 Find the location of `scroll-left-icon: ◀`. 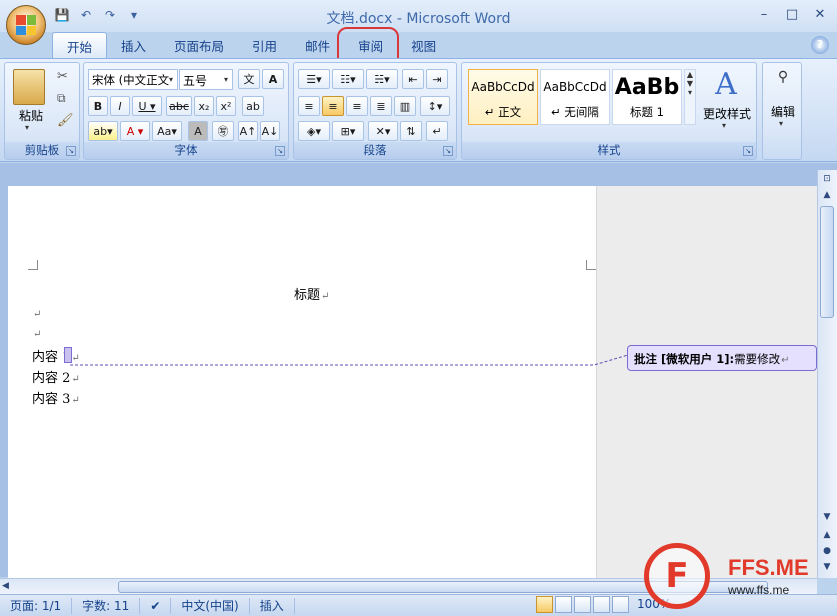

scroll-left-icon: ◀ is located at coordinates (5, 586).